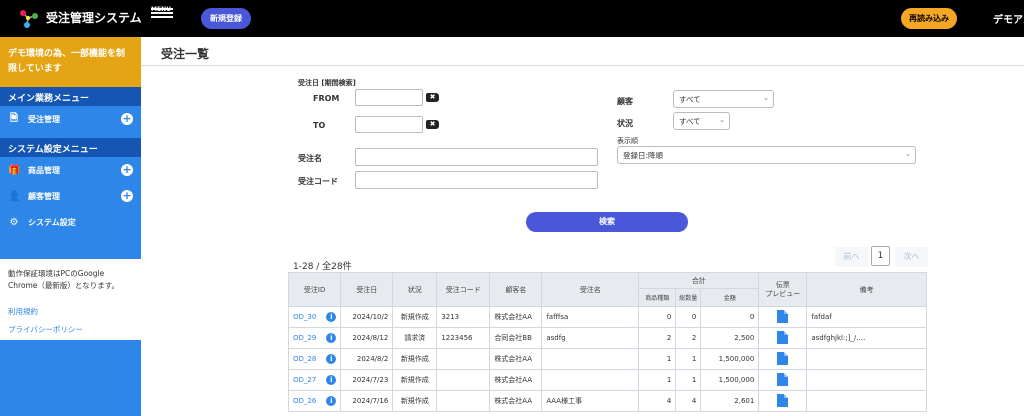 The height and width of the screenshot is (416, 1024). Describe the element at coordinates (929, 18) in the screenshot. I see `reload-button: 再読み込み` at that location.